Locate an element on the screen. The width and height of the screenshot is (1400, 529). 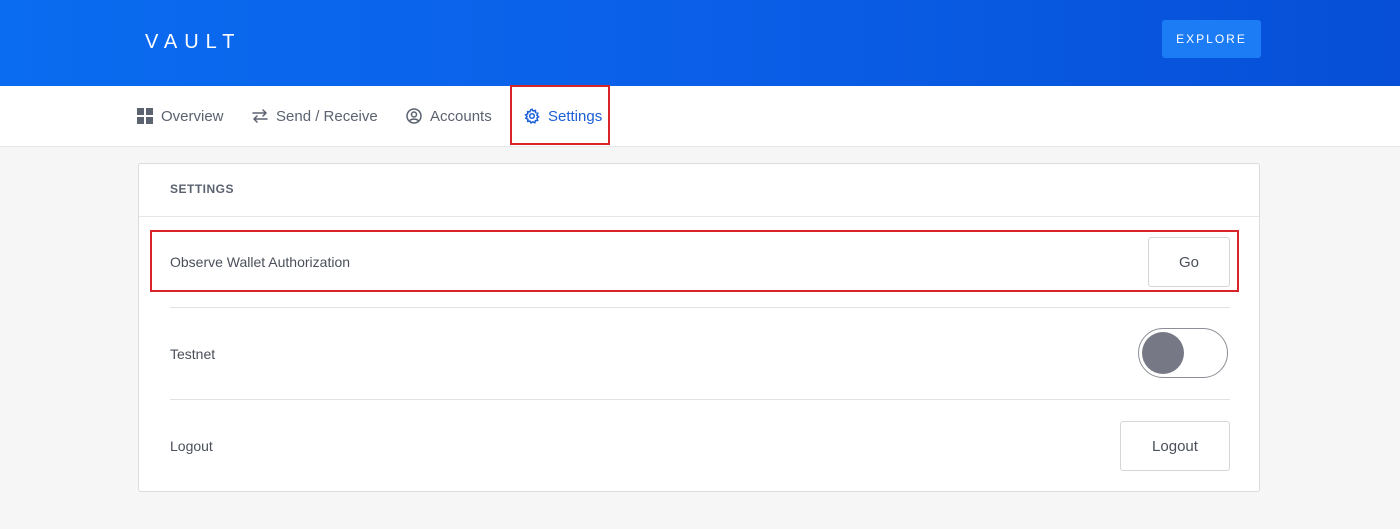
grid-icon is located at coordinates (145, 116).